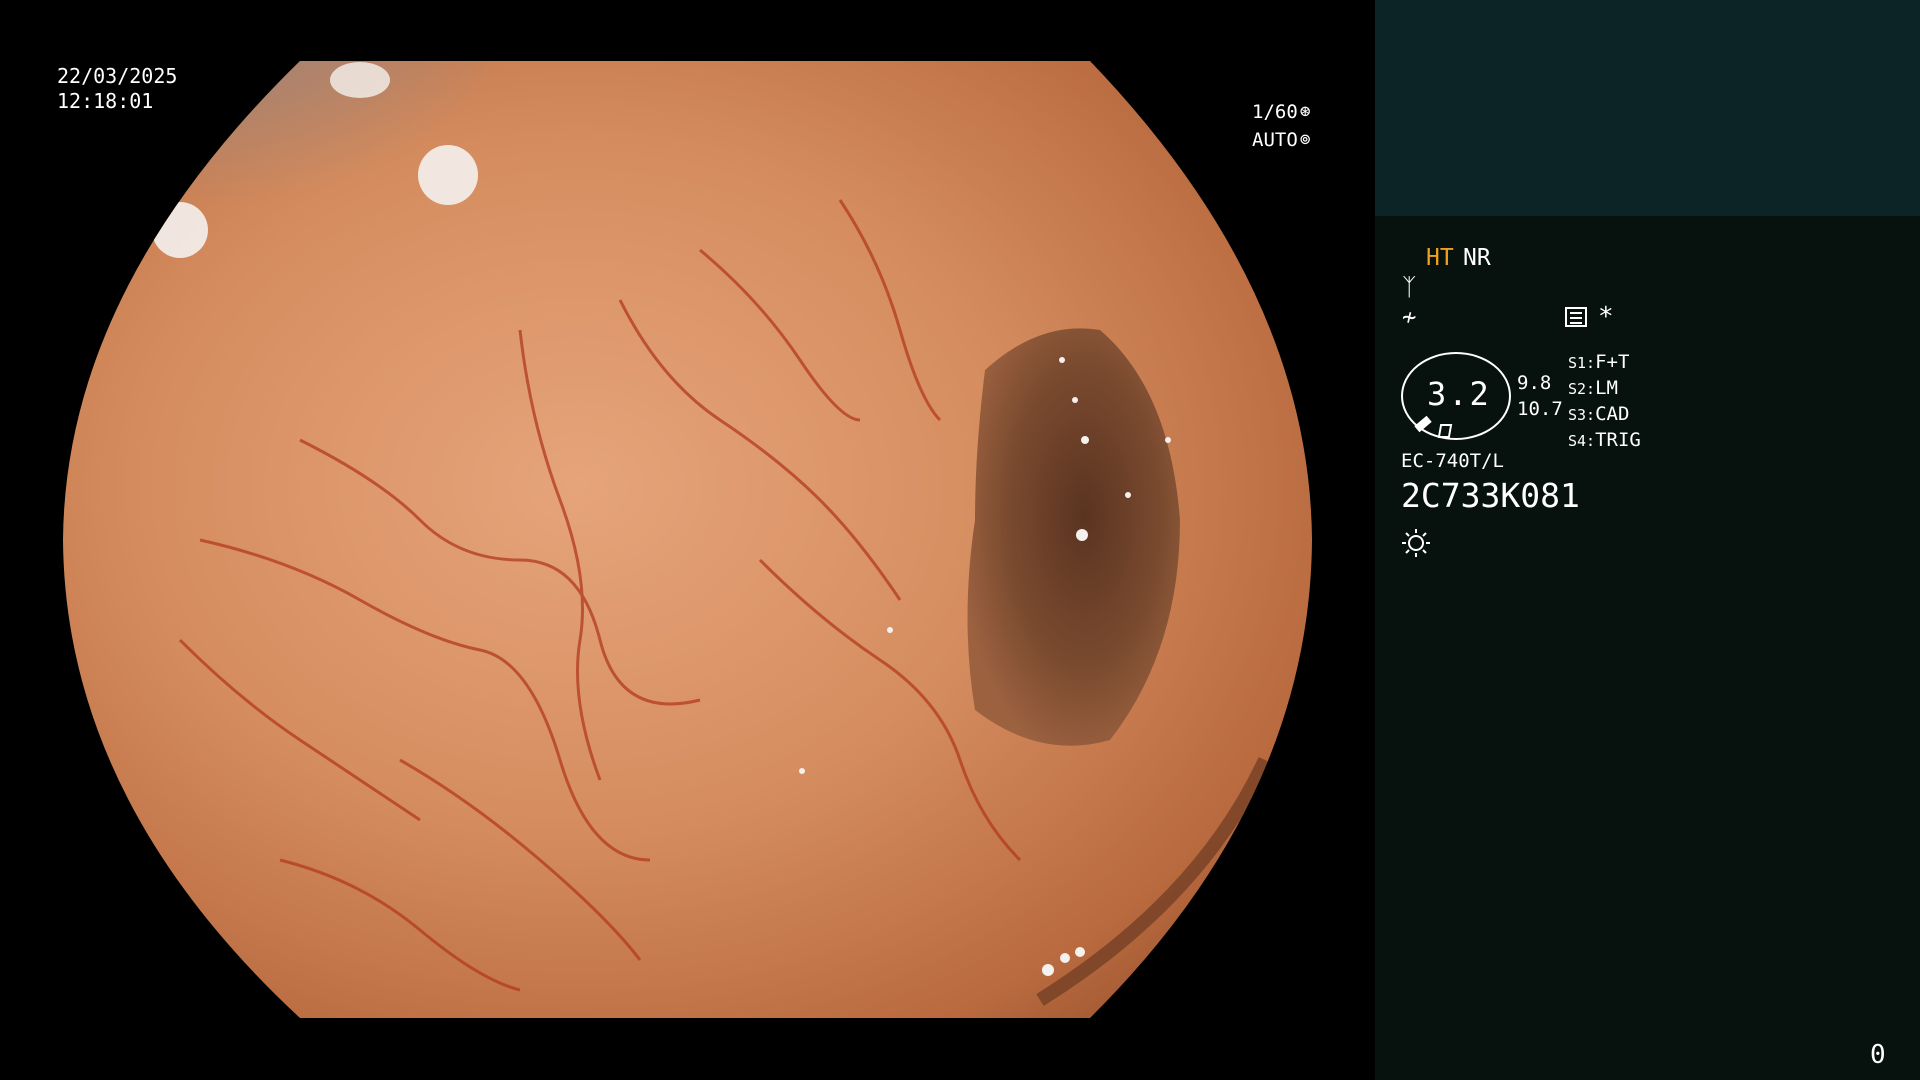  I want to click on frame-counter: 0, so click(1878, 1055).